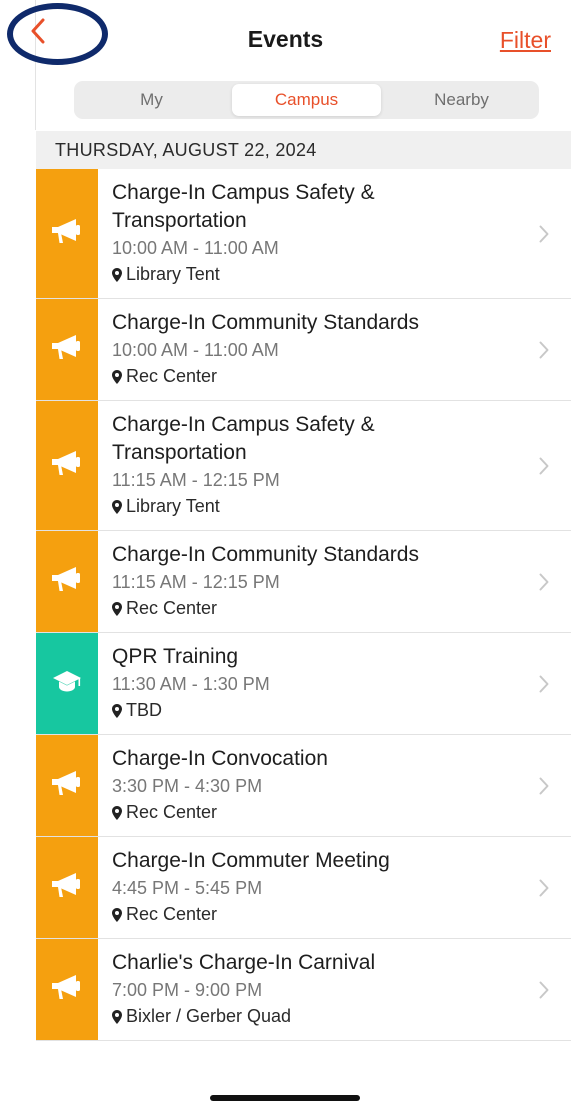 The image size is (571, 1107). I want to click on event-title: QPR Training, so click(175, 656).